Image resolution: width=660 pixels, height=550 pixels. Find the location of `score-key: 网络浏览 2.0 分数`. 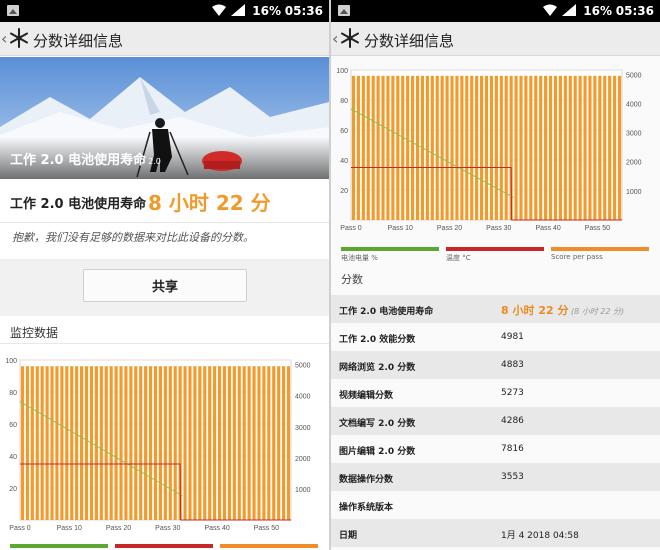

score-key: 网络浏览 2.0 分数 is located at coordinates (377, 368).